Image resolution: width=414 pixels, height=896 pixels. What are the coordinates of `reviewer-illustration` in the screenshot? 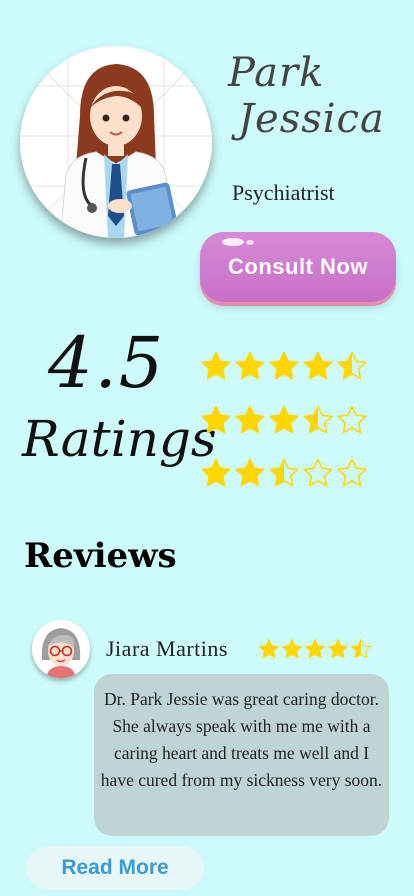 It's located at (61, 653).